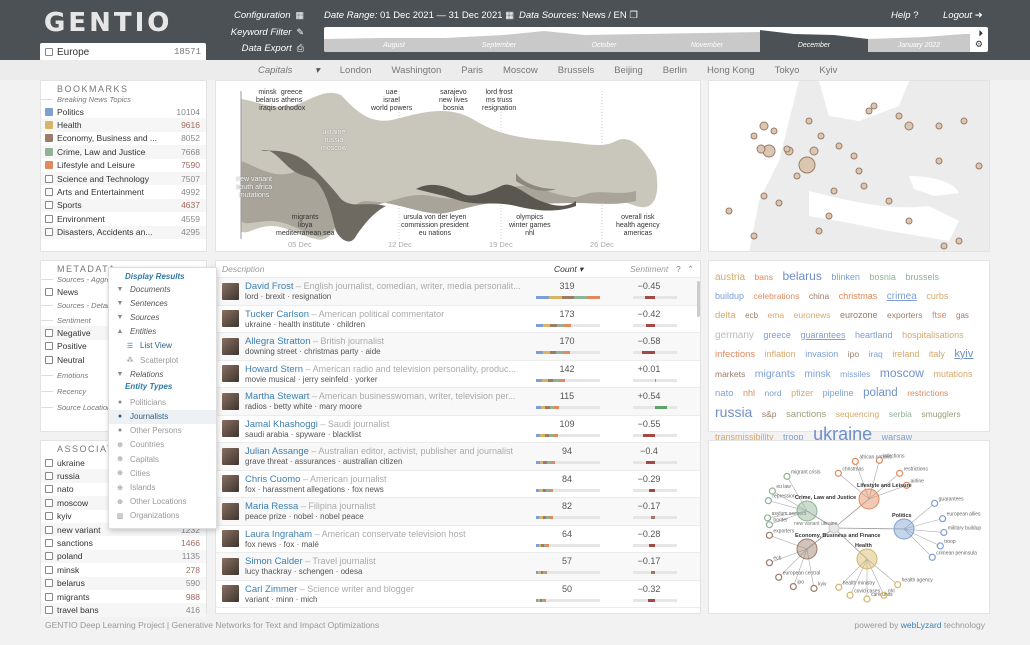  Describe the element at coordinates (724, 393) in the screenshot. I see `cloud-keyword: nato` at that location.